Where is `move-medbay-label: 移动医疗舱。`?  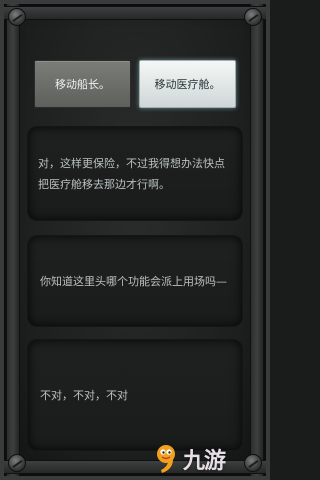 move-medbay-label: 移动医疗舱。 is located at coordinates (187, 84).